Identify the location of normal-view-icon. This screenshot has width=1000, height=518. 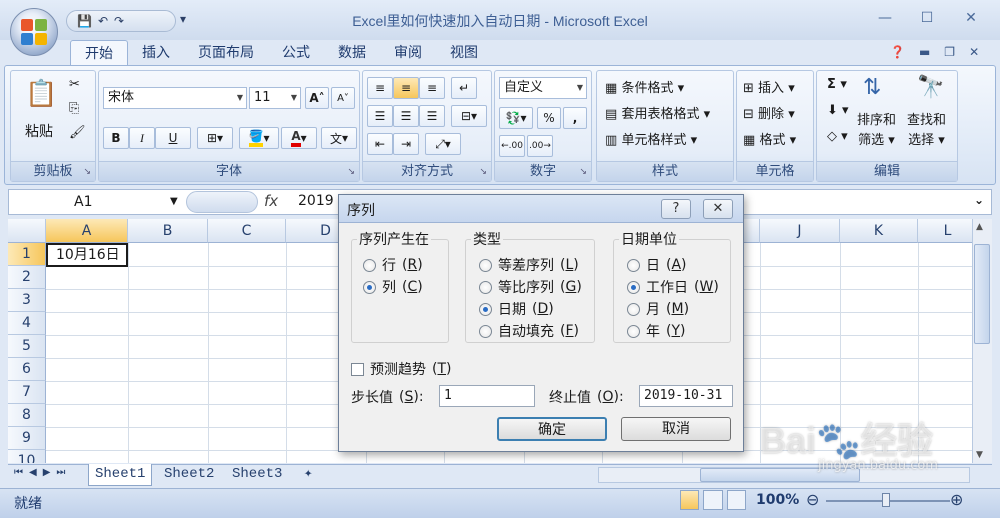
(690, 500).